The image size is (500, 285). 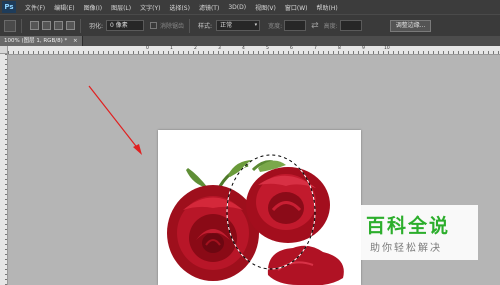 I want to click on watermark-title: 百科全说, so click(x=408, y=226).